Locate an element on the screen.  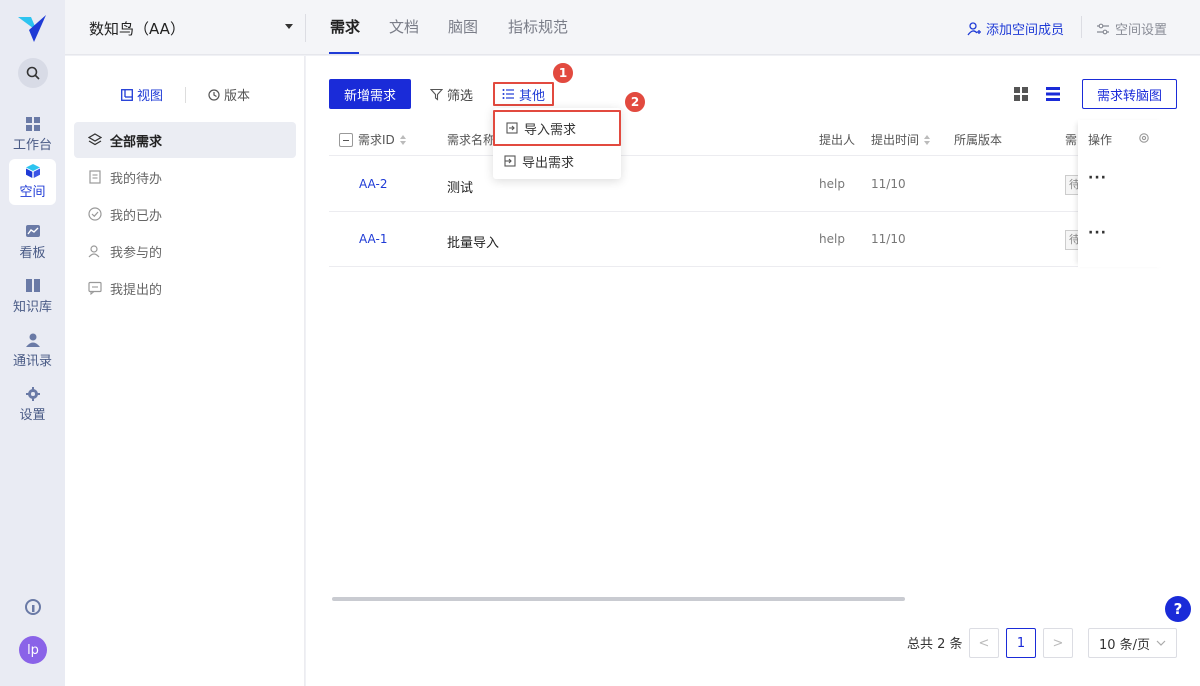
view-option: 视图 is located at coordinates (142, 94).